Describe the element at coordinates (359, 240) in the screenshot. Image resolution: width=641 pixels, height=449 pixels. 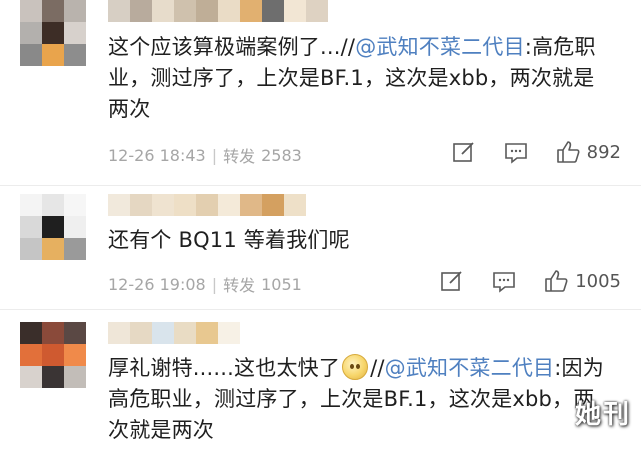
I see `comment-text: 还有个 BQ11 等着我们呢` at that location.